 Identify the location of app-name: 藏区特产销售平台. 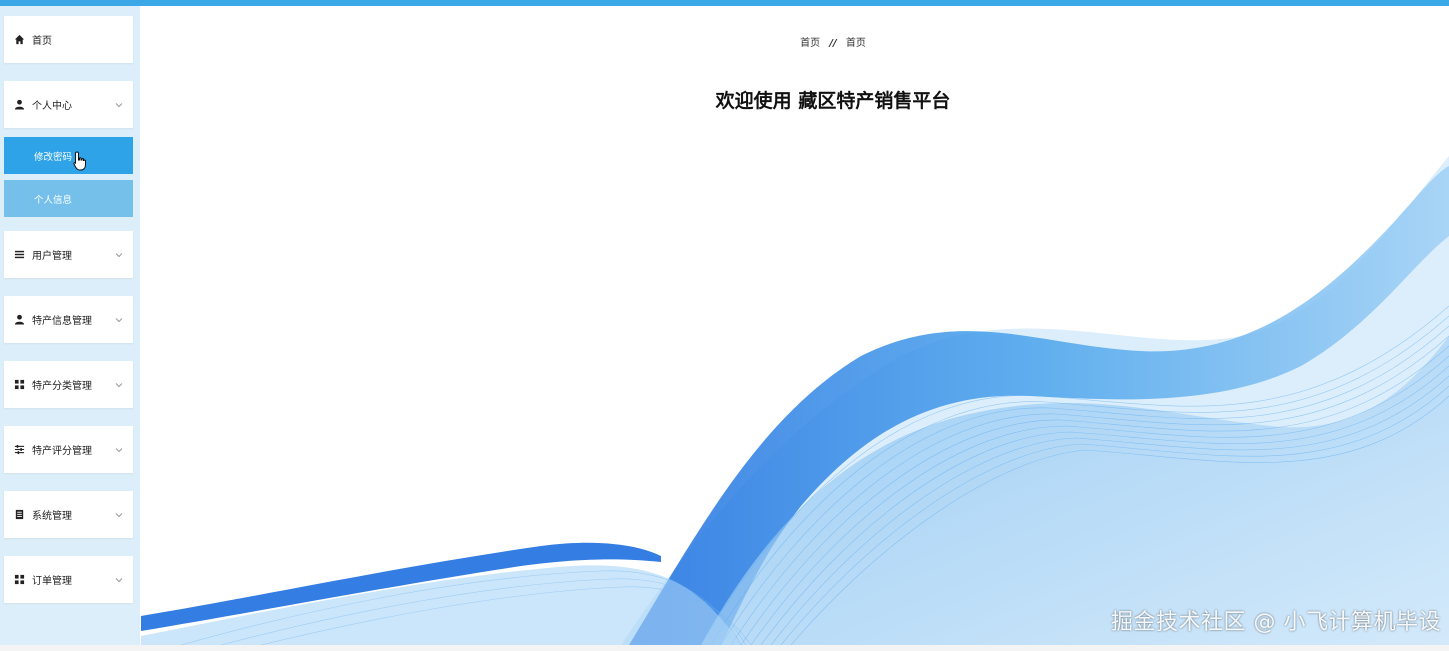
(874, 101).